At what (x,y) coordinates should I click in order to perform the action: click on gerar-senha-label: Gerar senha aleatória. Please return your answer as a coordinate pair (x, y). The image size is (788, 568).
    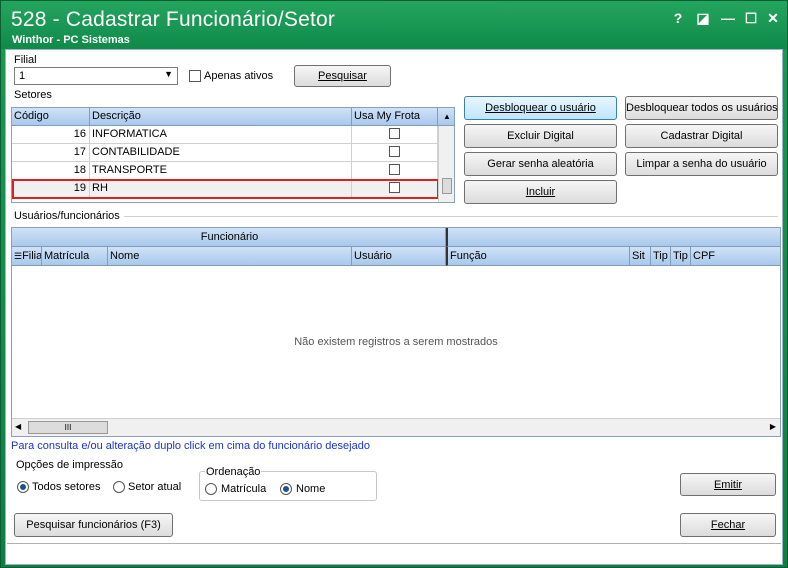
    Looking at the image, I should click on (540, 164).